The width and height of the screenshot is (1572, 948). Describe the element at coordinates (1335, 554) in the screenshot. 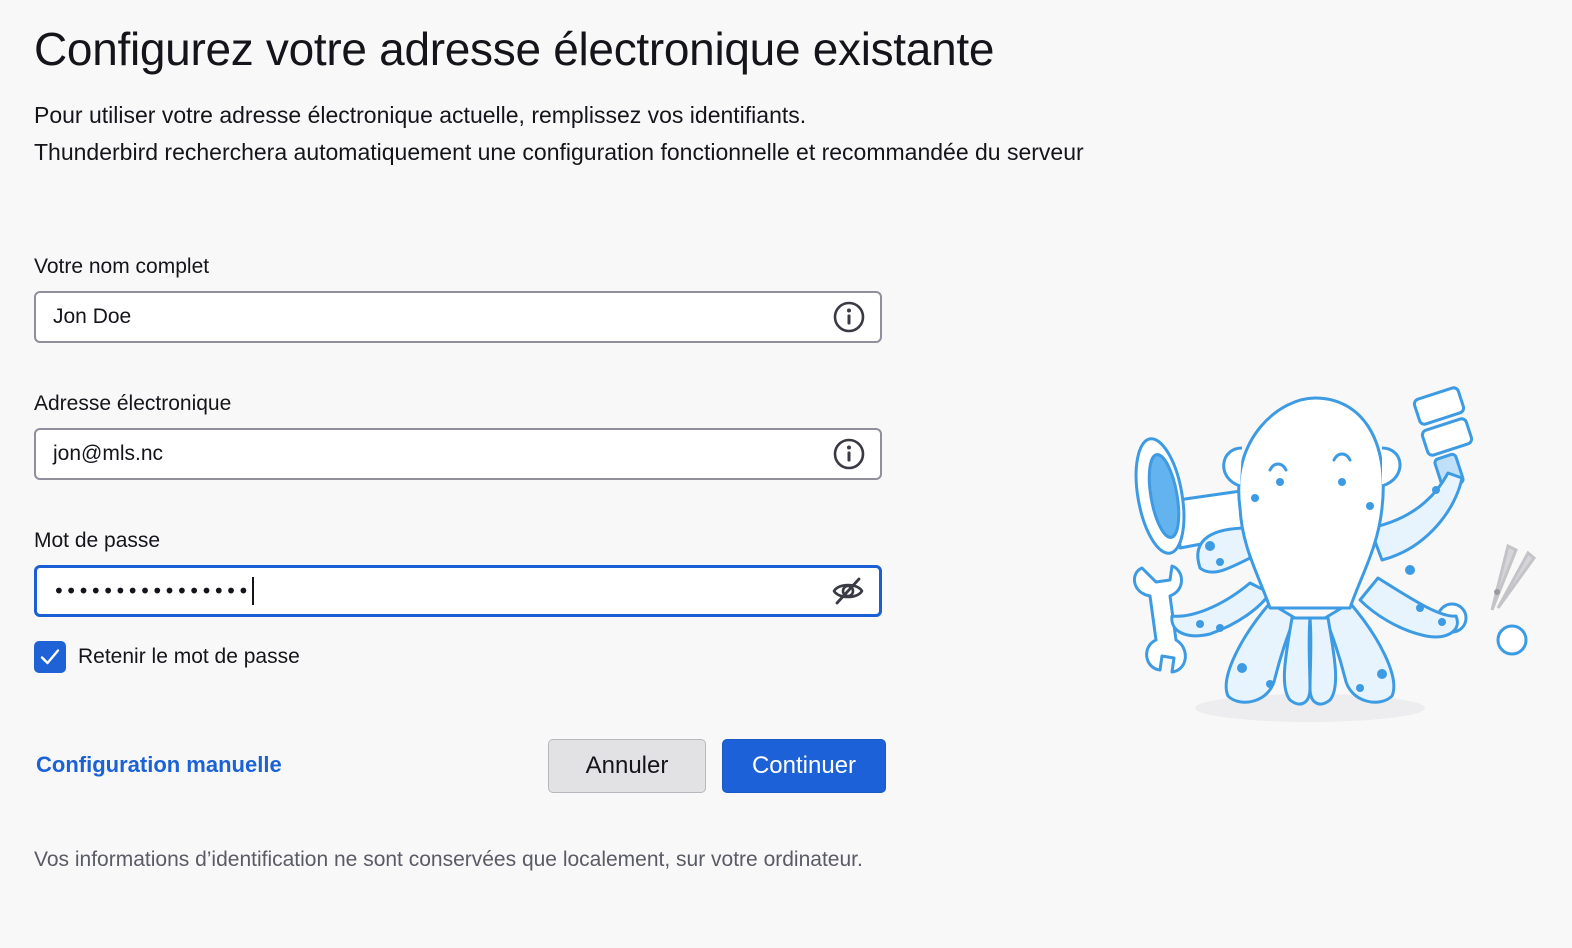

I see `octopus-illustration` at that location.